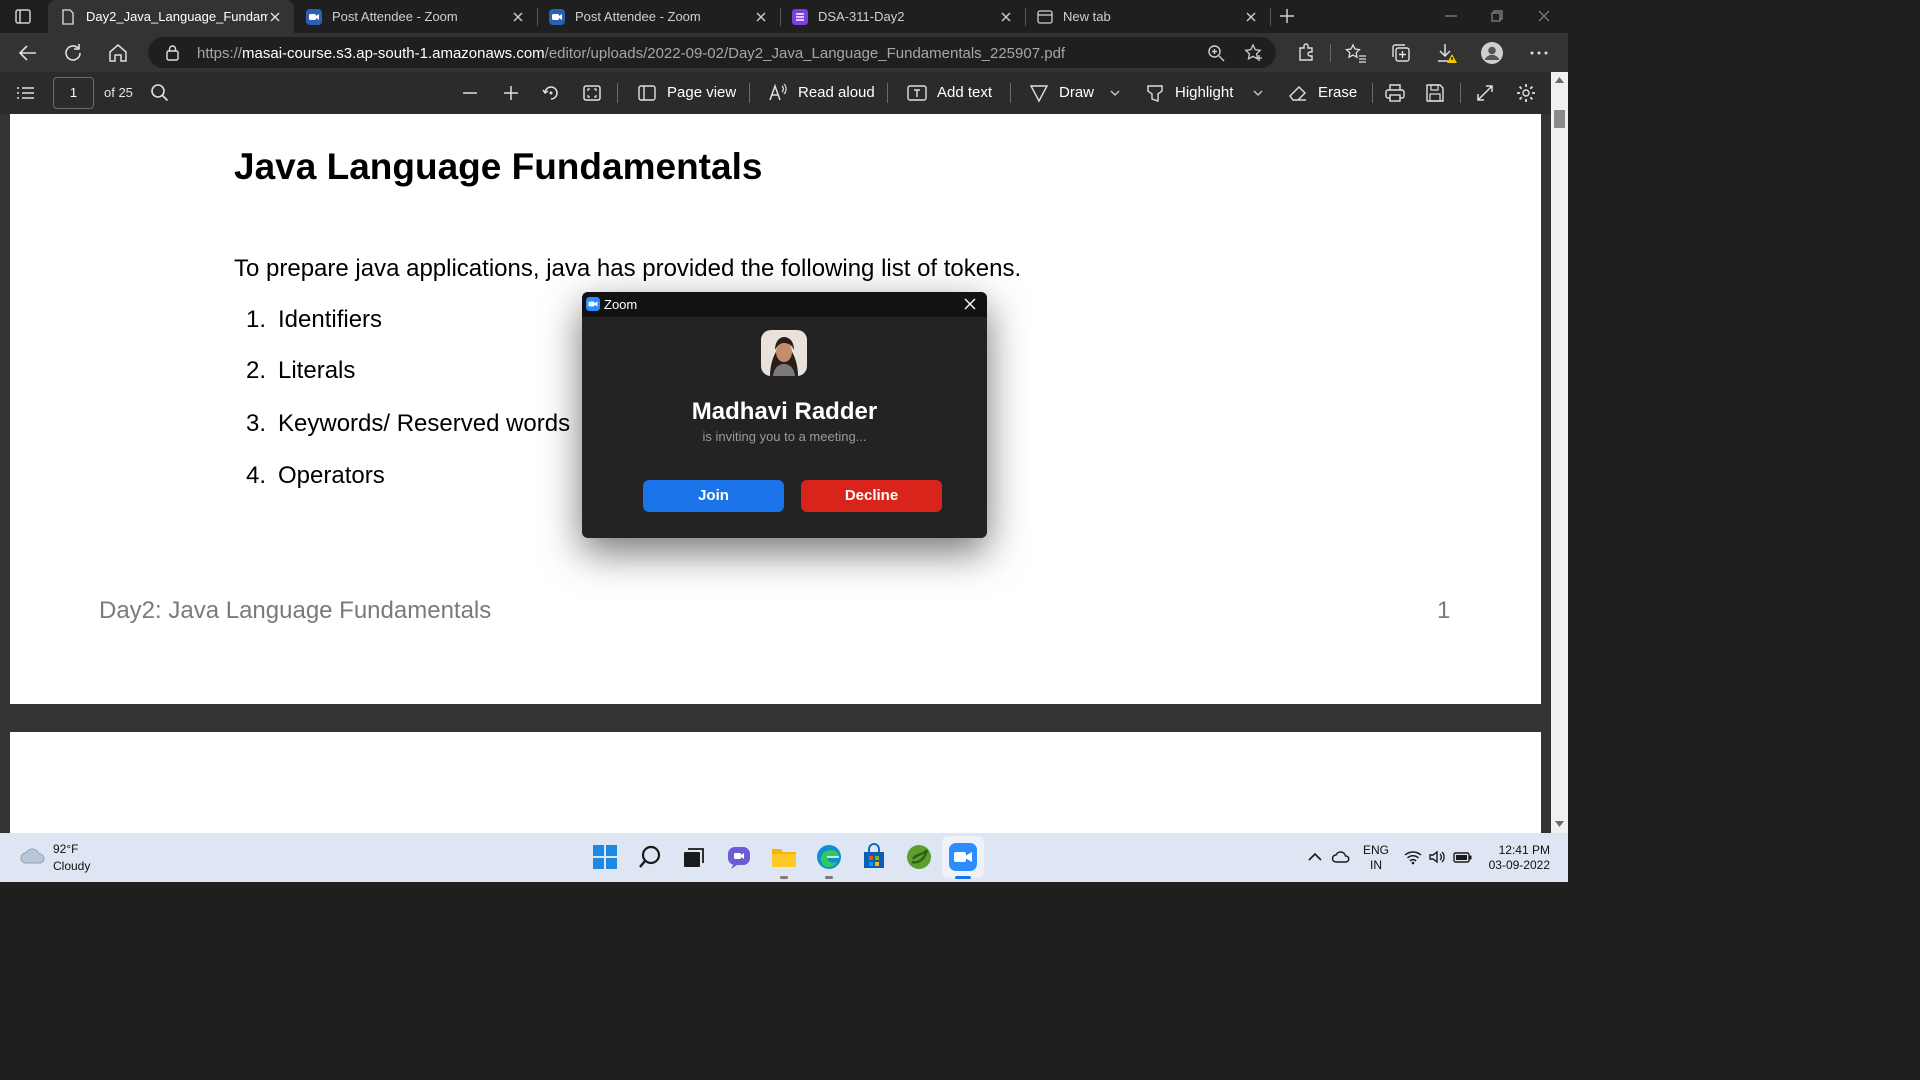 The width and height of the screenshot is (1920, 1080). Describe the element at coordinates (415, 16) in the screenshot. I see `tab-zoom-1: Post Attendee - Zoom` at that location.